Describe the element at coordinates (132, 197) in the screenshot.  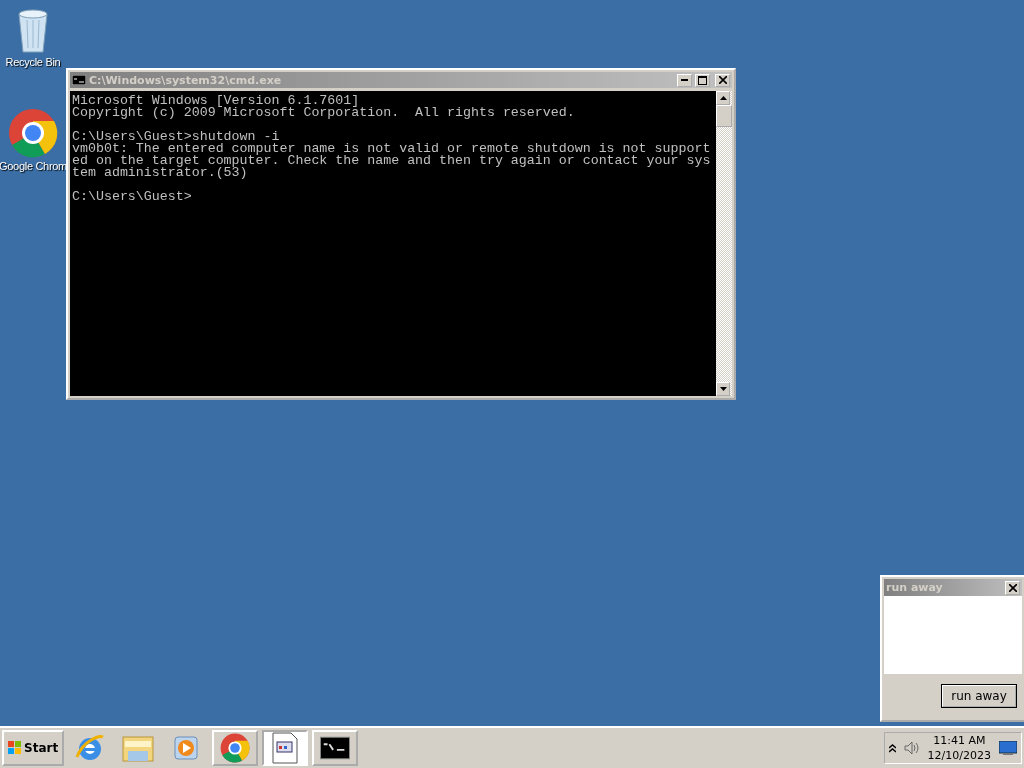
I see `console-line: C:\Users\Guest>` at that location.